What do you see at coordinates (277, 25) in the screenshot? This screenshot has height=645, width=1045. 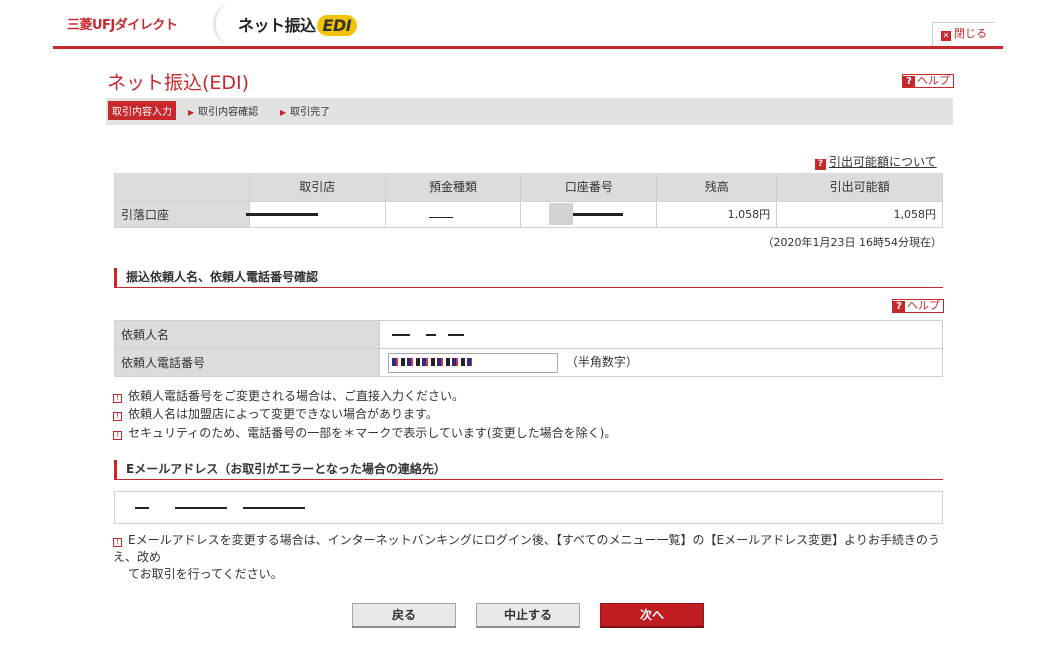 I see `product-name: ネット振込` at bounding box center [277, 25].